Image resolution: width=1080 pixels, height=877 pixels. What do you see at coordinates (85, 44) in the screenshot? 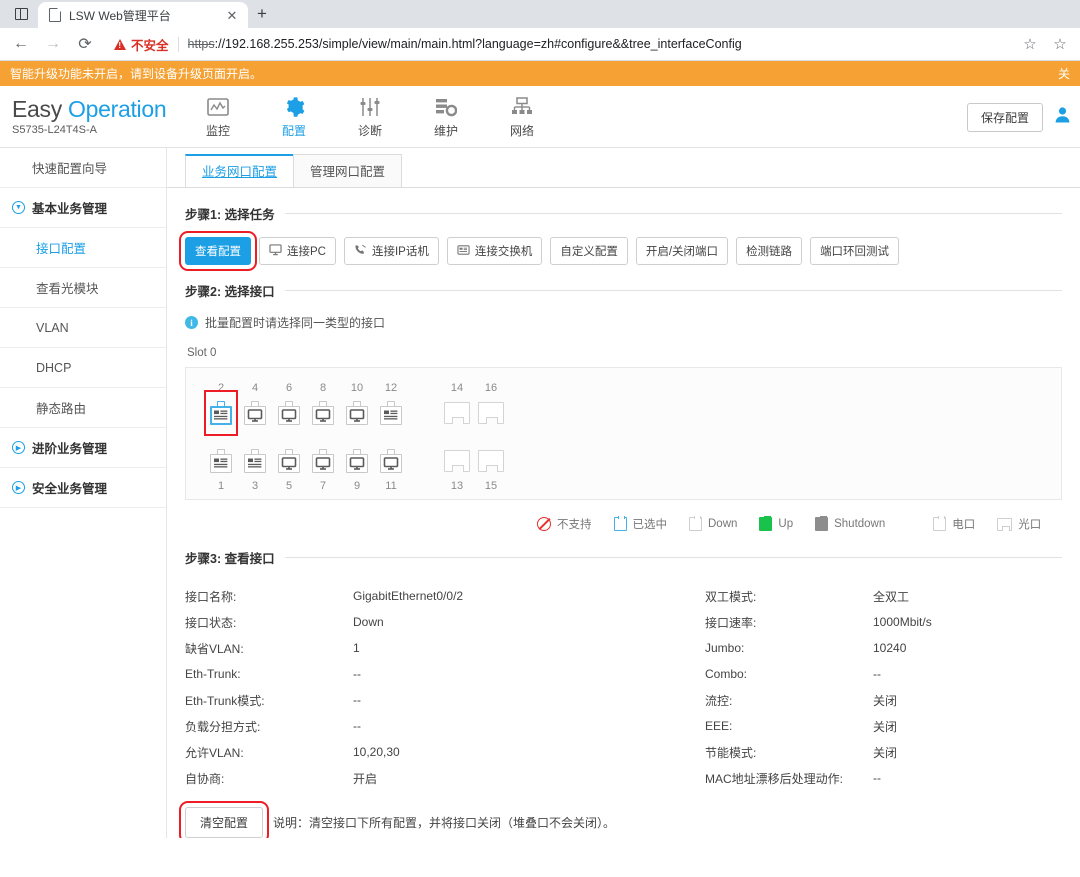
I see `reload-button: ⟳` at bounding box center [85, 44].